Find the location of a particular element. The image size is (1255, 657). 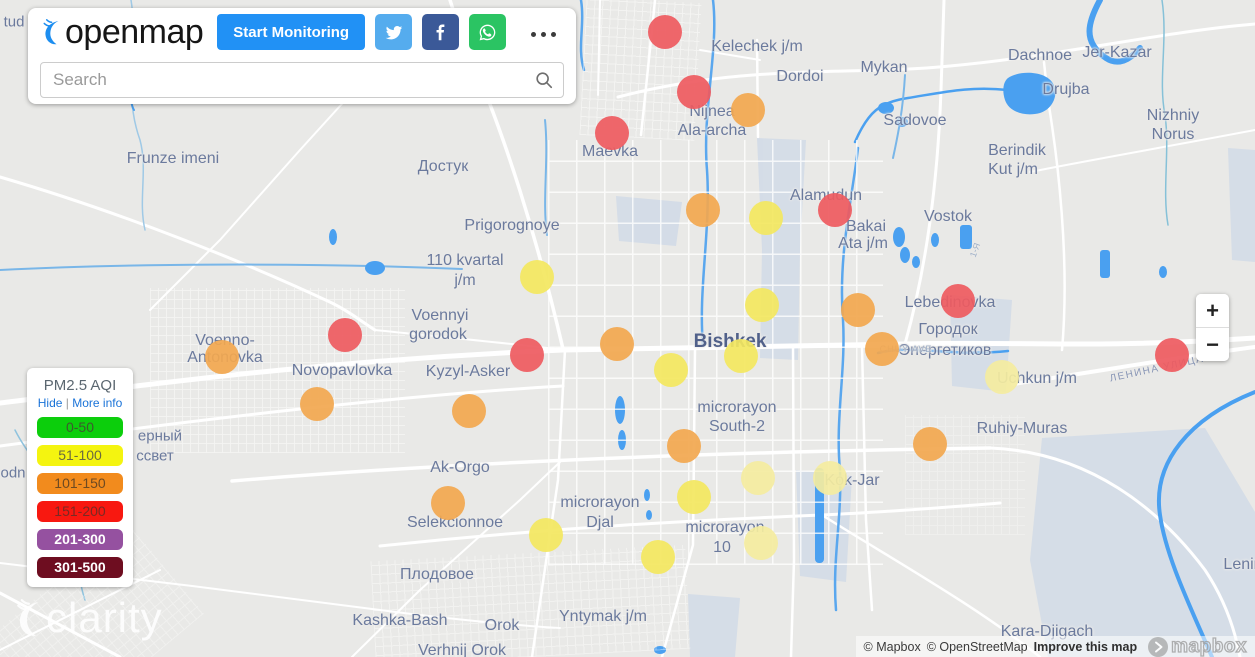

legend-more-info-link: More info is located at coordinates (97, 403).